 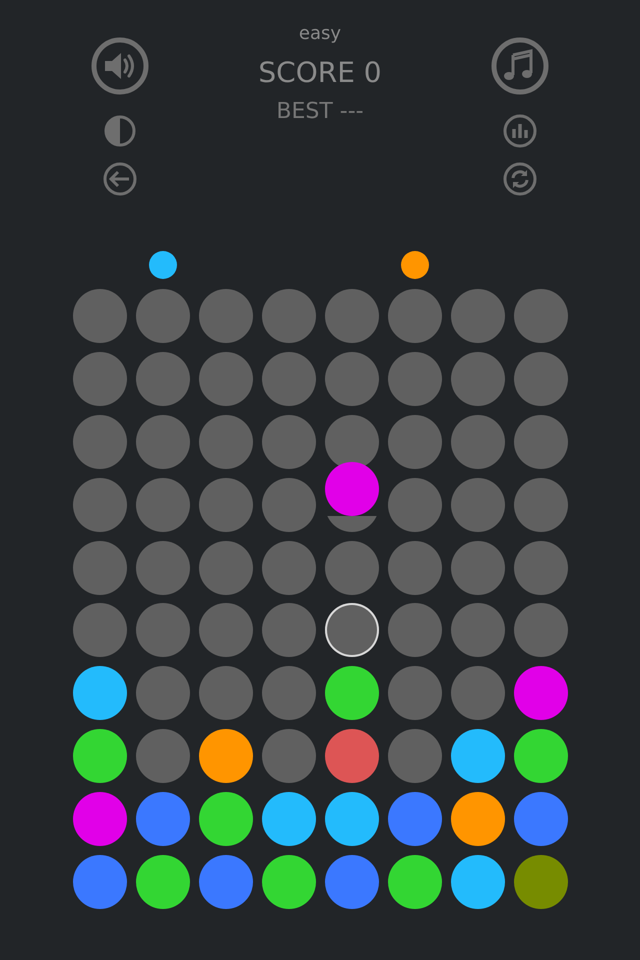 I want to click on score-label: SCORE 0, so click(x=320, y=73).